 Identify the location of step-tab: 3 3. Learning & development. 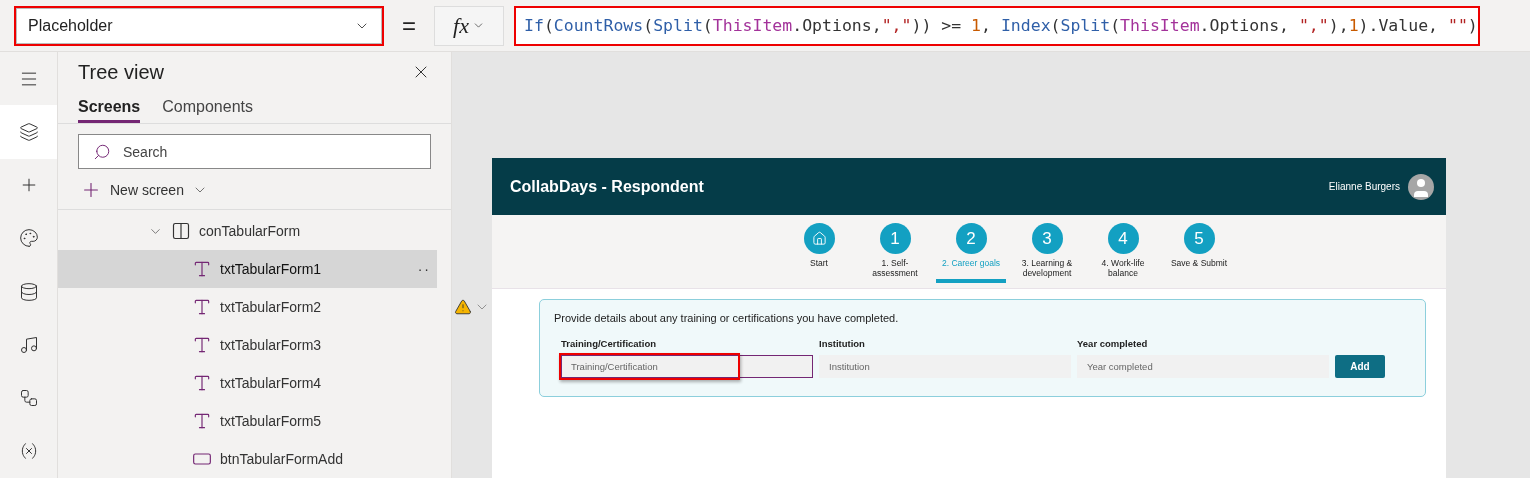
(1047, 253).